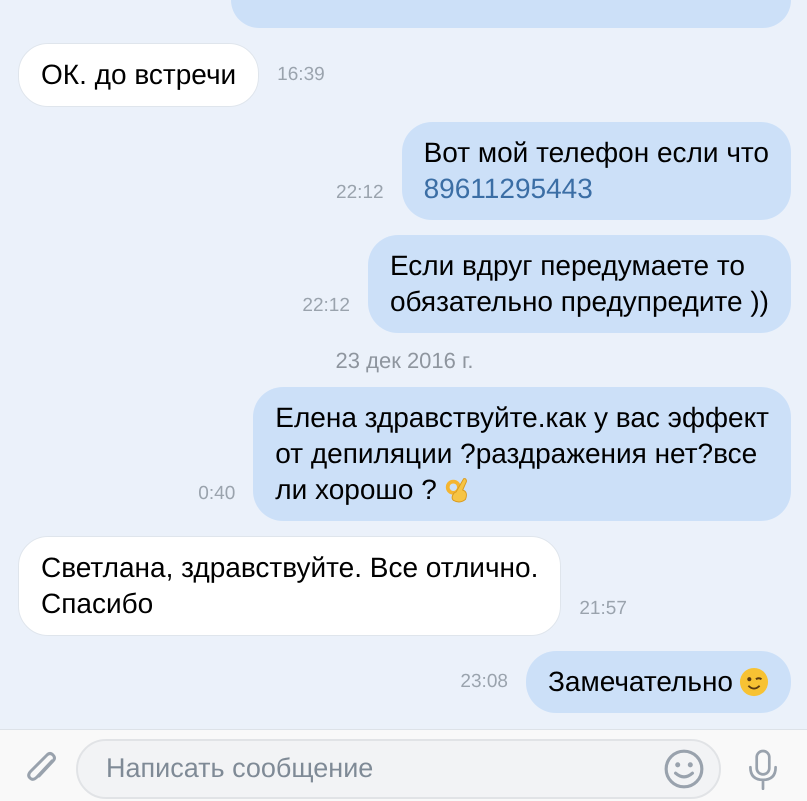 This screenshot has height=801, width=807. What do you see at coordinates (301, 75) in the screenshot?
I see `message-time: 16:39` at bounding box center [301, 75].